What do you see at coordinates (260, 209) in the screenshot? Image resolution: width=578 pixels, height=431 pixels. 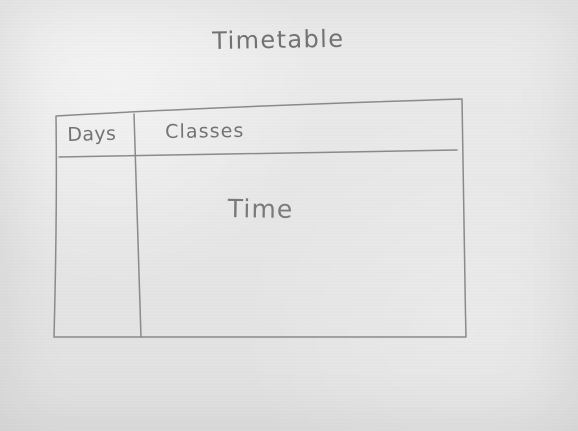 I see `time-cell-label: Time` at bounding box center [260, 209].